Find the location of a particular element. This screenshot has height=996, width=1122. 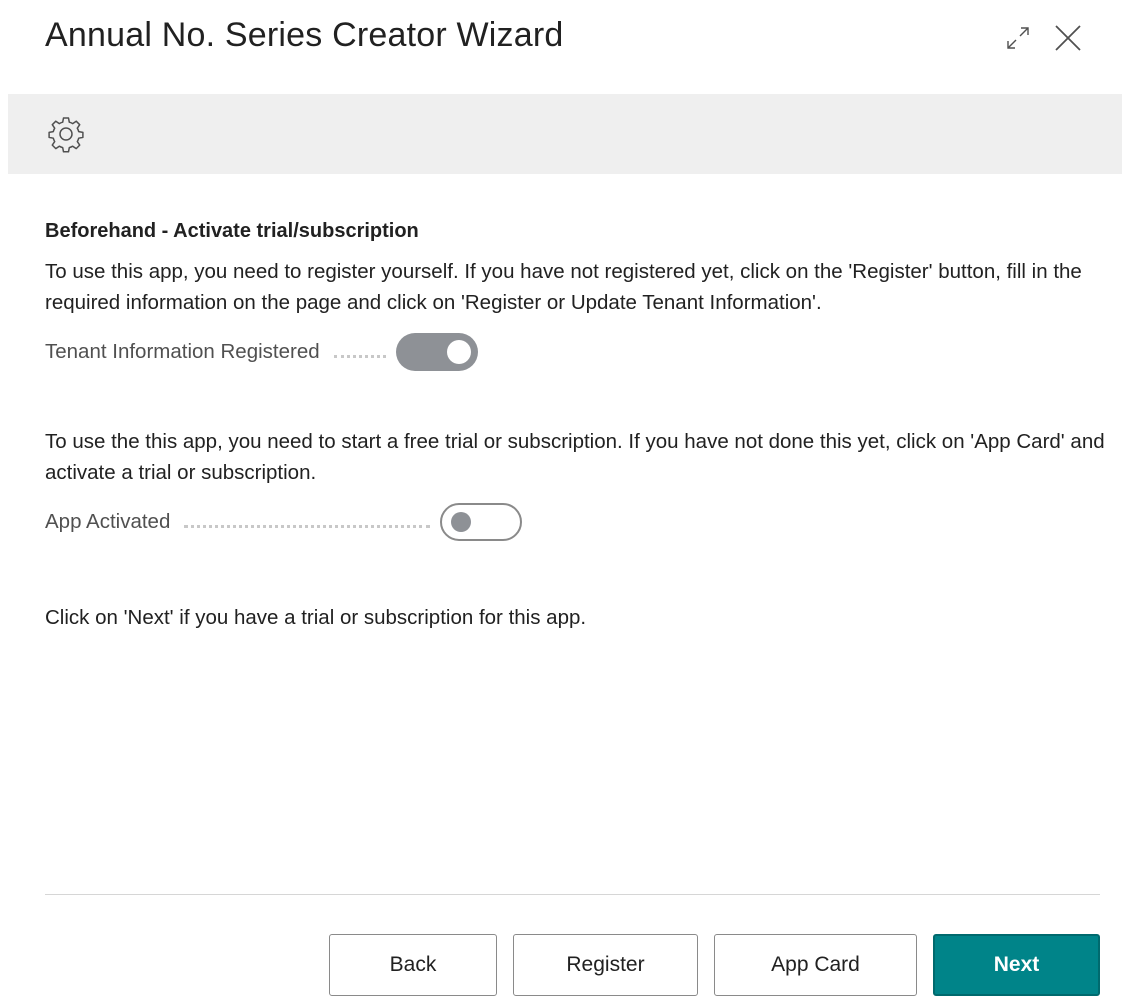

close-icon is located at coordinates (1068, 38).